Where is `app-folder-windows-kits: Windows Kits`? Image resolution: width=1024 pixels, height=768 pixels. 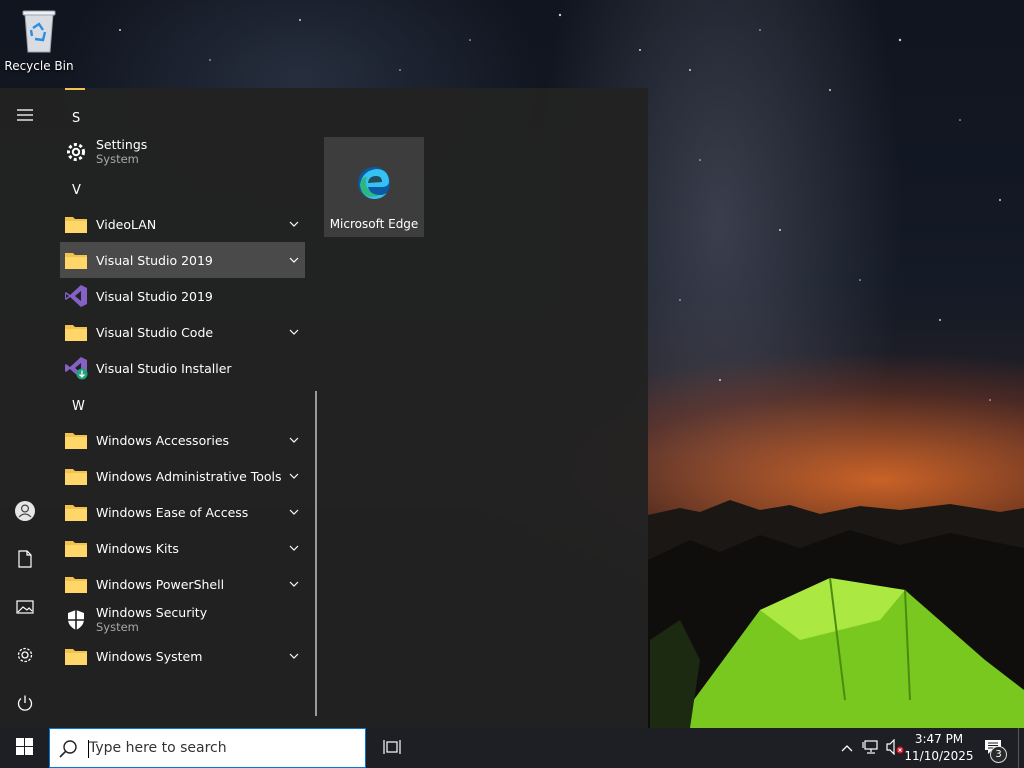 app-folder-windows-kits: Windows Kits is located at coordinates (182, 548).